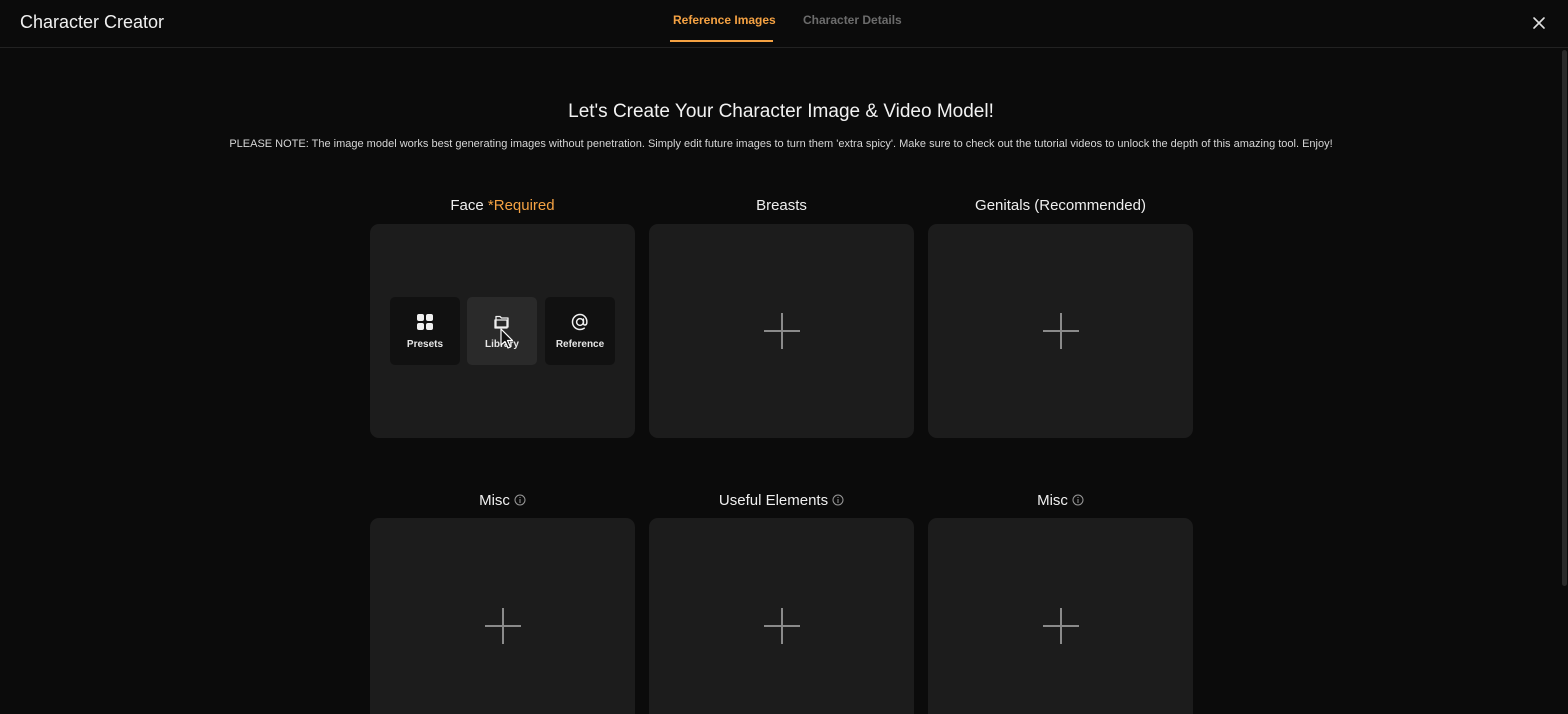  Describe the element at coordinates (425, 331) in the screenshot. I see `presets-button: Presets` at that location.